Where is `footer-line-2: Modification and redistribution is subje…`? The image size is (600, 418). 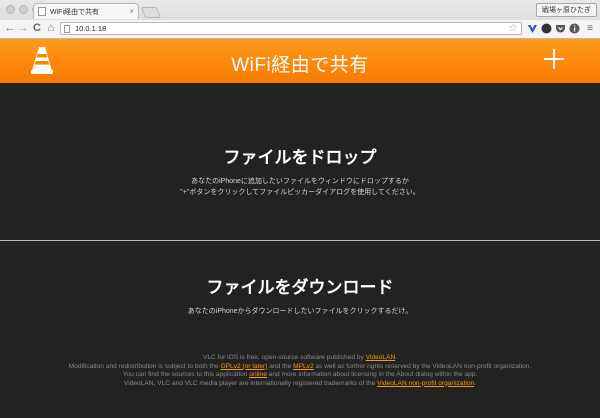
footer-line-2: Modification and redistribution is subje… is located at coordinates (300, 367).